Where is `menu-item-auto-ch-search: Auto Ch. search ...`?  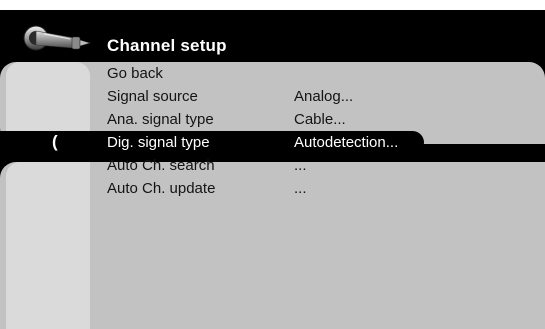 menu-item-auto-ch-search: Auto Ch. search ... is located at coordinates (272, 165).